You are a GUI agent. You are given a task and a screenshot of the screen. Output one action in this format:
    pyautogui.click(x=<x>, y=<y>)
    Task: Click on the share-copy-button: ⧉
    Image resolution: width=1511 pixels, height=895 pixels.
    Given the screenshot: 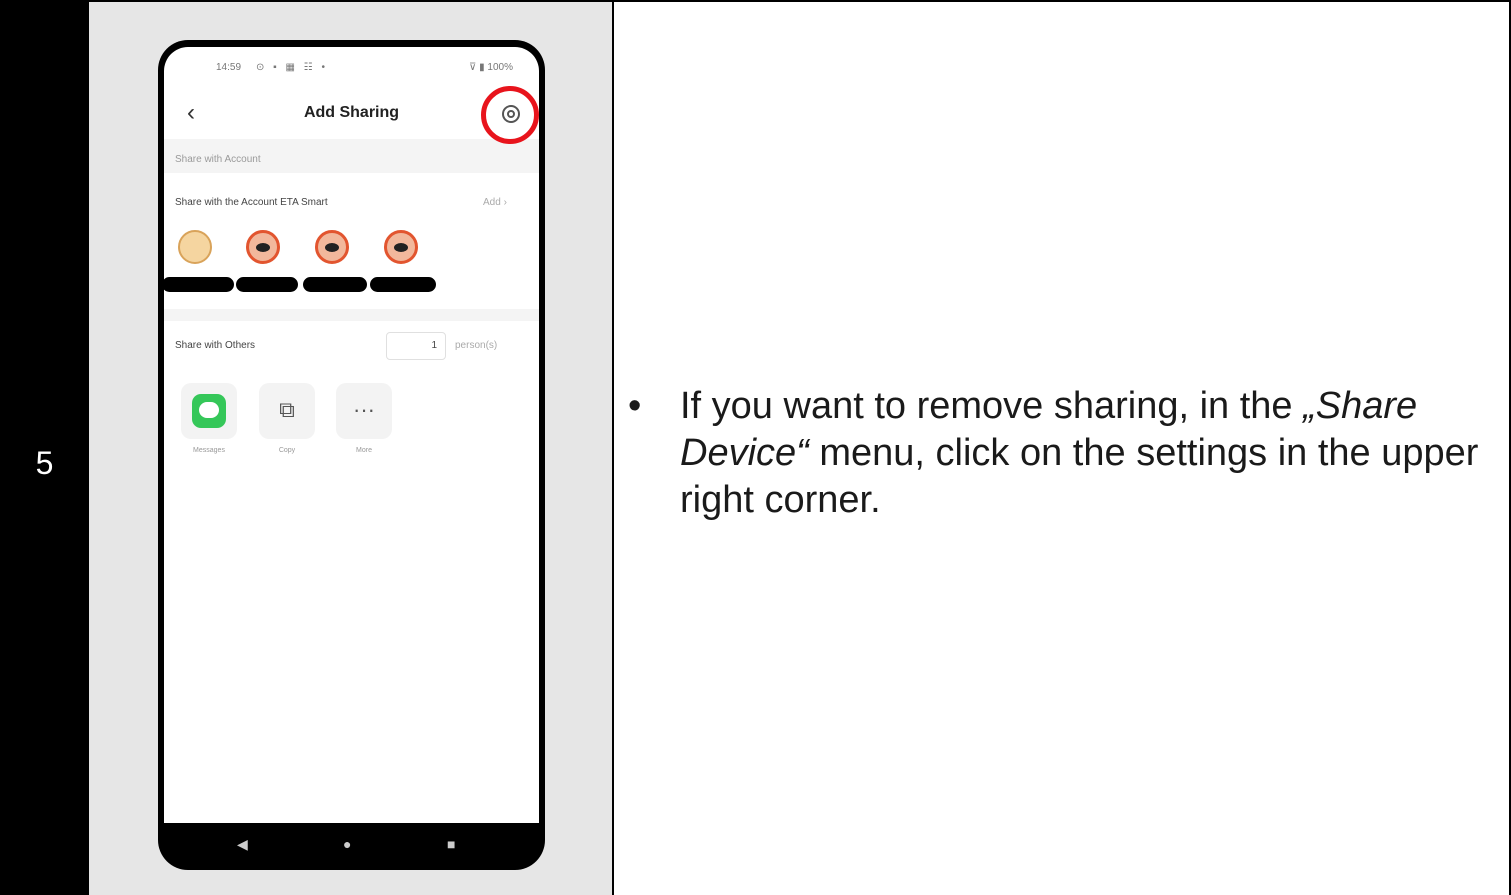 What is the action you would take?
    pyautogui.click(x=287, y=411)
    